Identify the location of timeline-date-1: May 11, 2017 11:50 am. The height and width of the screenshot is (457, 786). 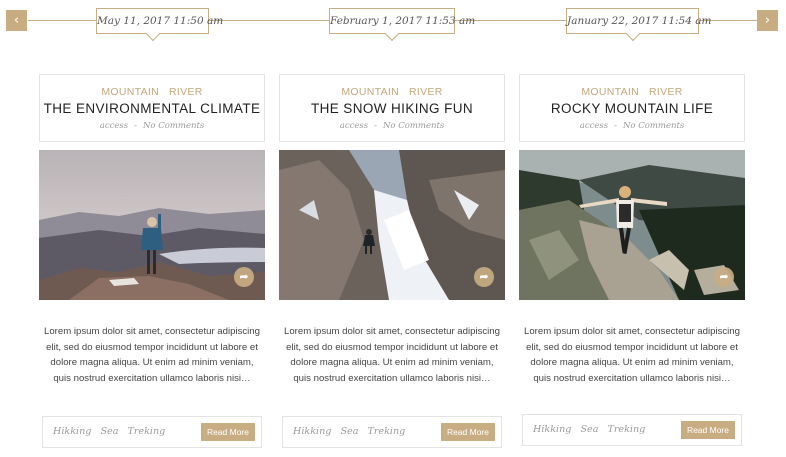
(159, 21).